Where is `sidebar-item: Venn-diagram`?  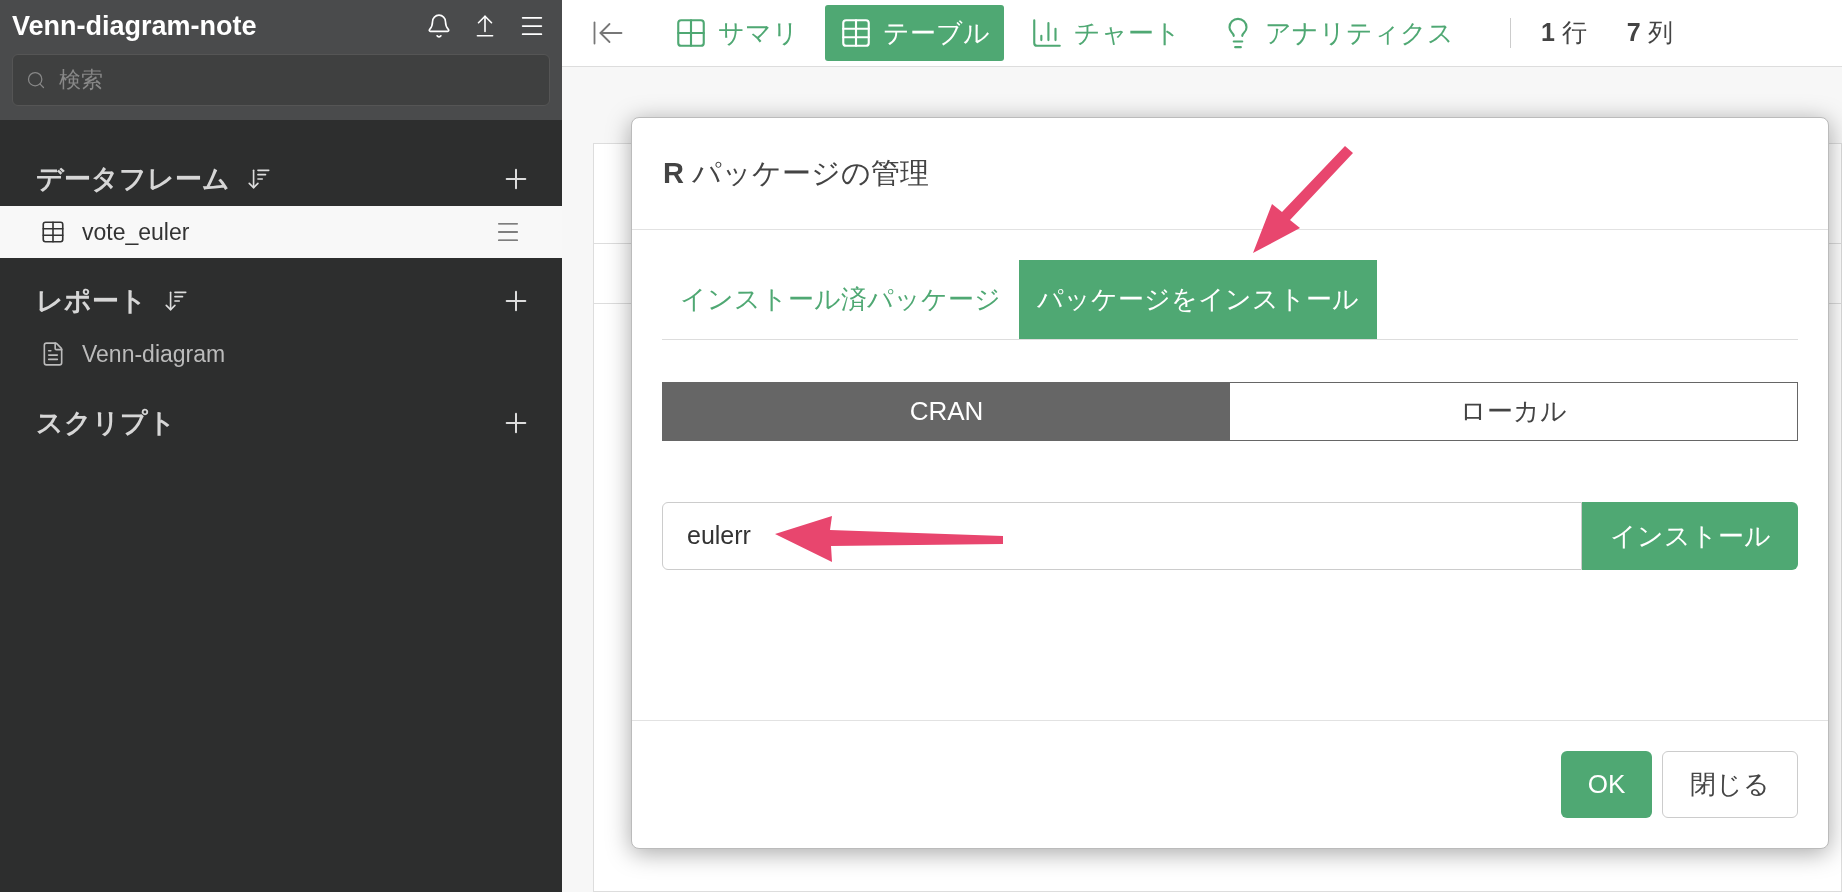
sidebar-item: Venn-diagram is located at coordinates (281, 354).